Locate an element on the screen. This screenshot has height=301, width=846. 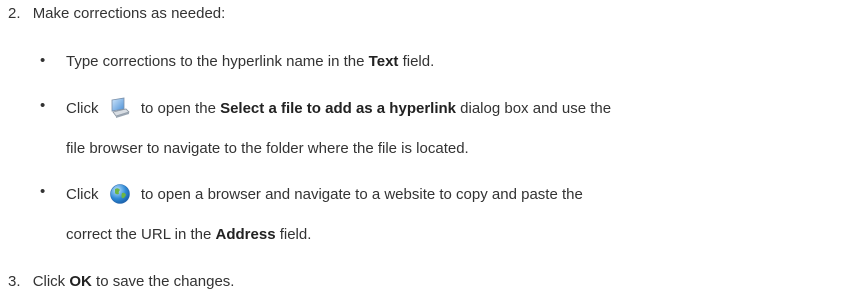
bold-text: Address is located at coordinates (245, 234).